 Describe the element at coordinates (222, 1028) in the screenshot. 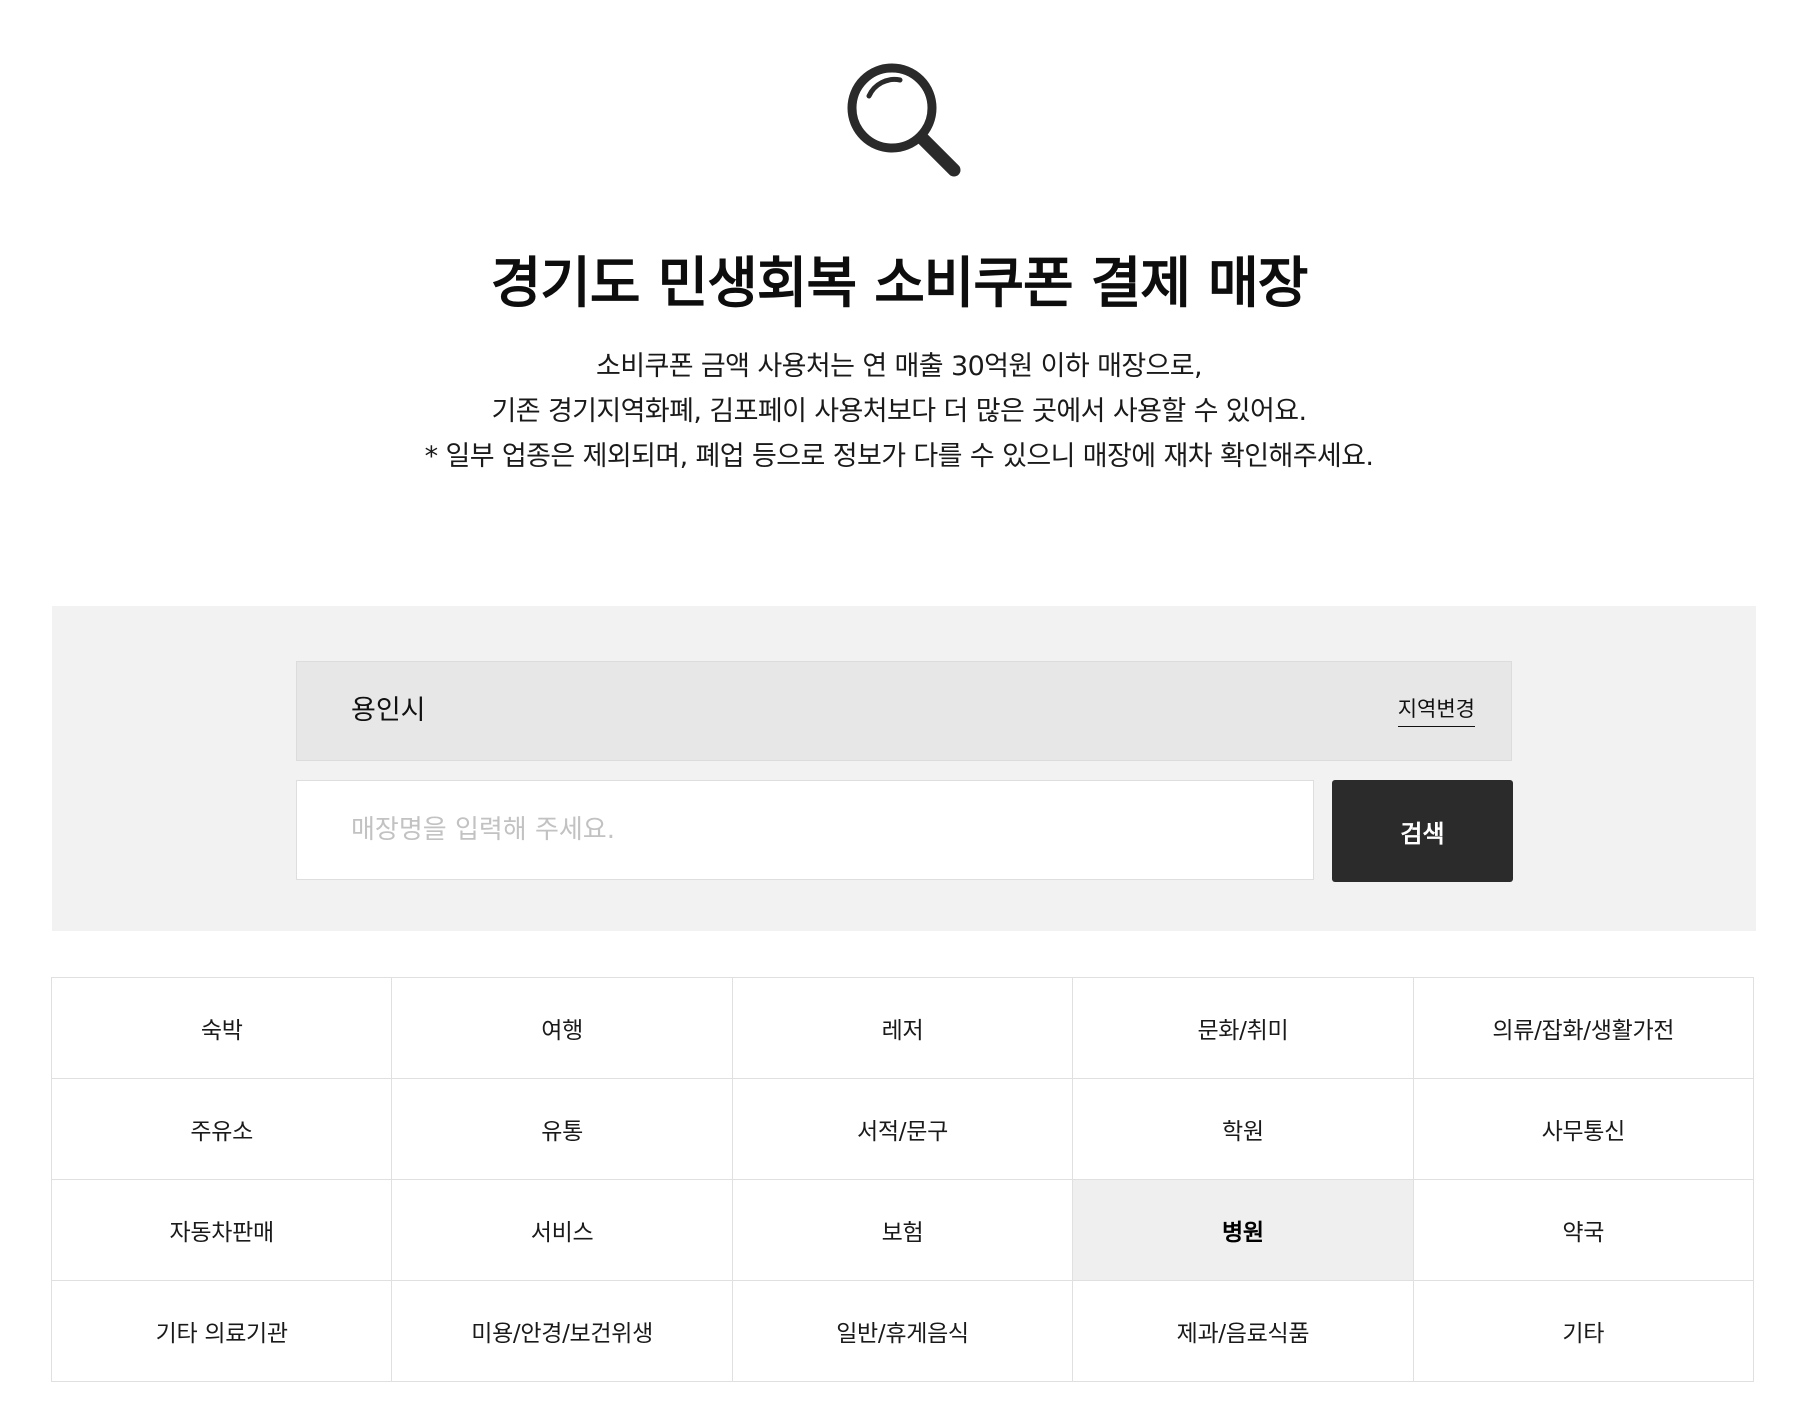

I see `category-item: 숙박` at that location.